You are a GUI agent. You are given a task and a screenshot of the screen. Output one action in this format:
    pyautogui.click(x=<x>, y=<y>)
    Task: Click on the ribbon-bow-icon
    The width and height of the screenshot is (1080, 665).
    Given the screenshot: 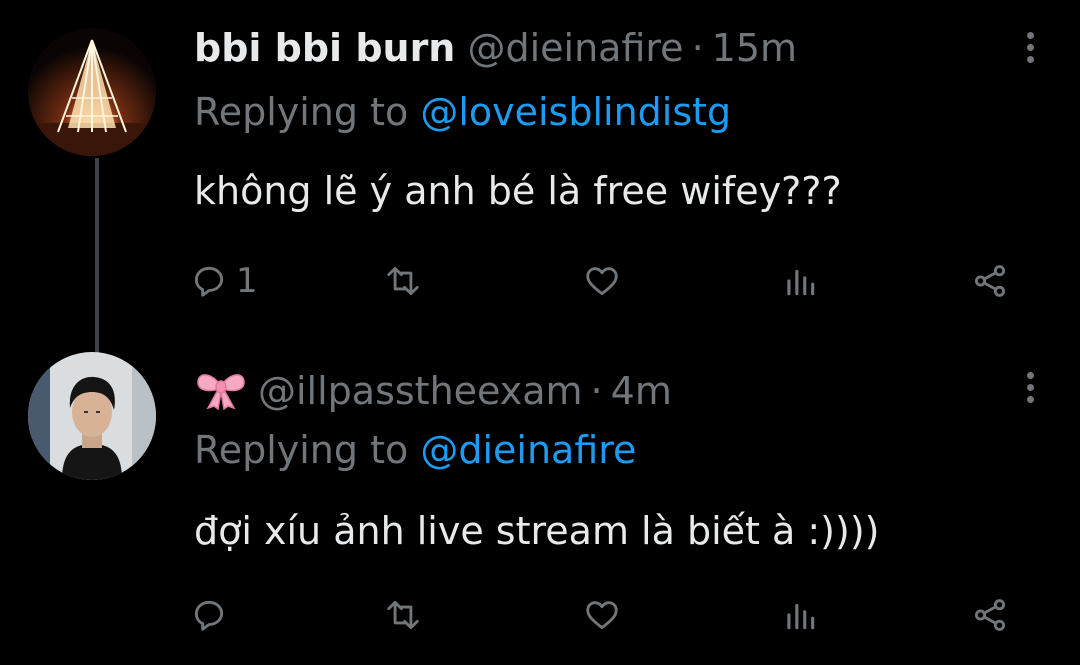 What is the action you would take?
    pyautogui.click(x=221, y=393)
    